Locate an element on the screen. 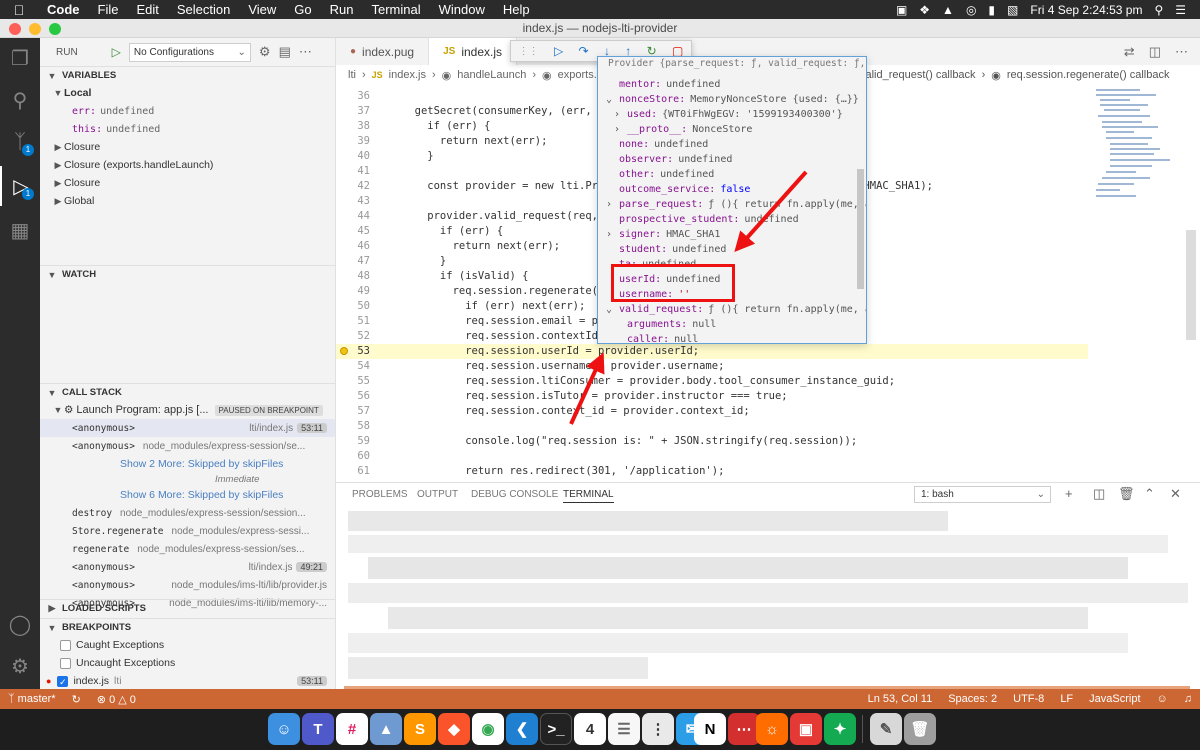  annotation-arrows is located at coordinates (688, 297).